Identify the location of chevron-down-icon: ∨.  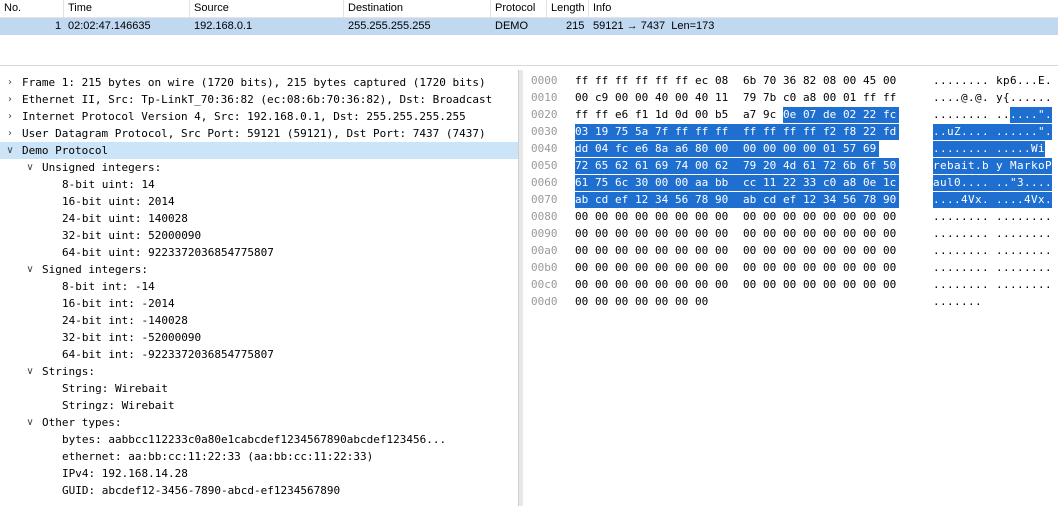
(30, 371).